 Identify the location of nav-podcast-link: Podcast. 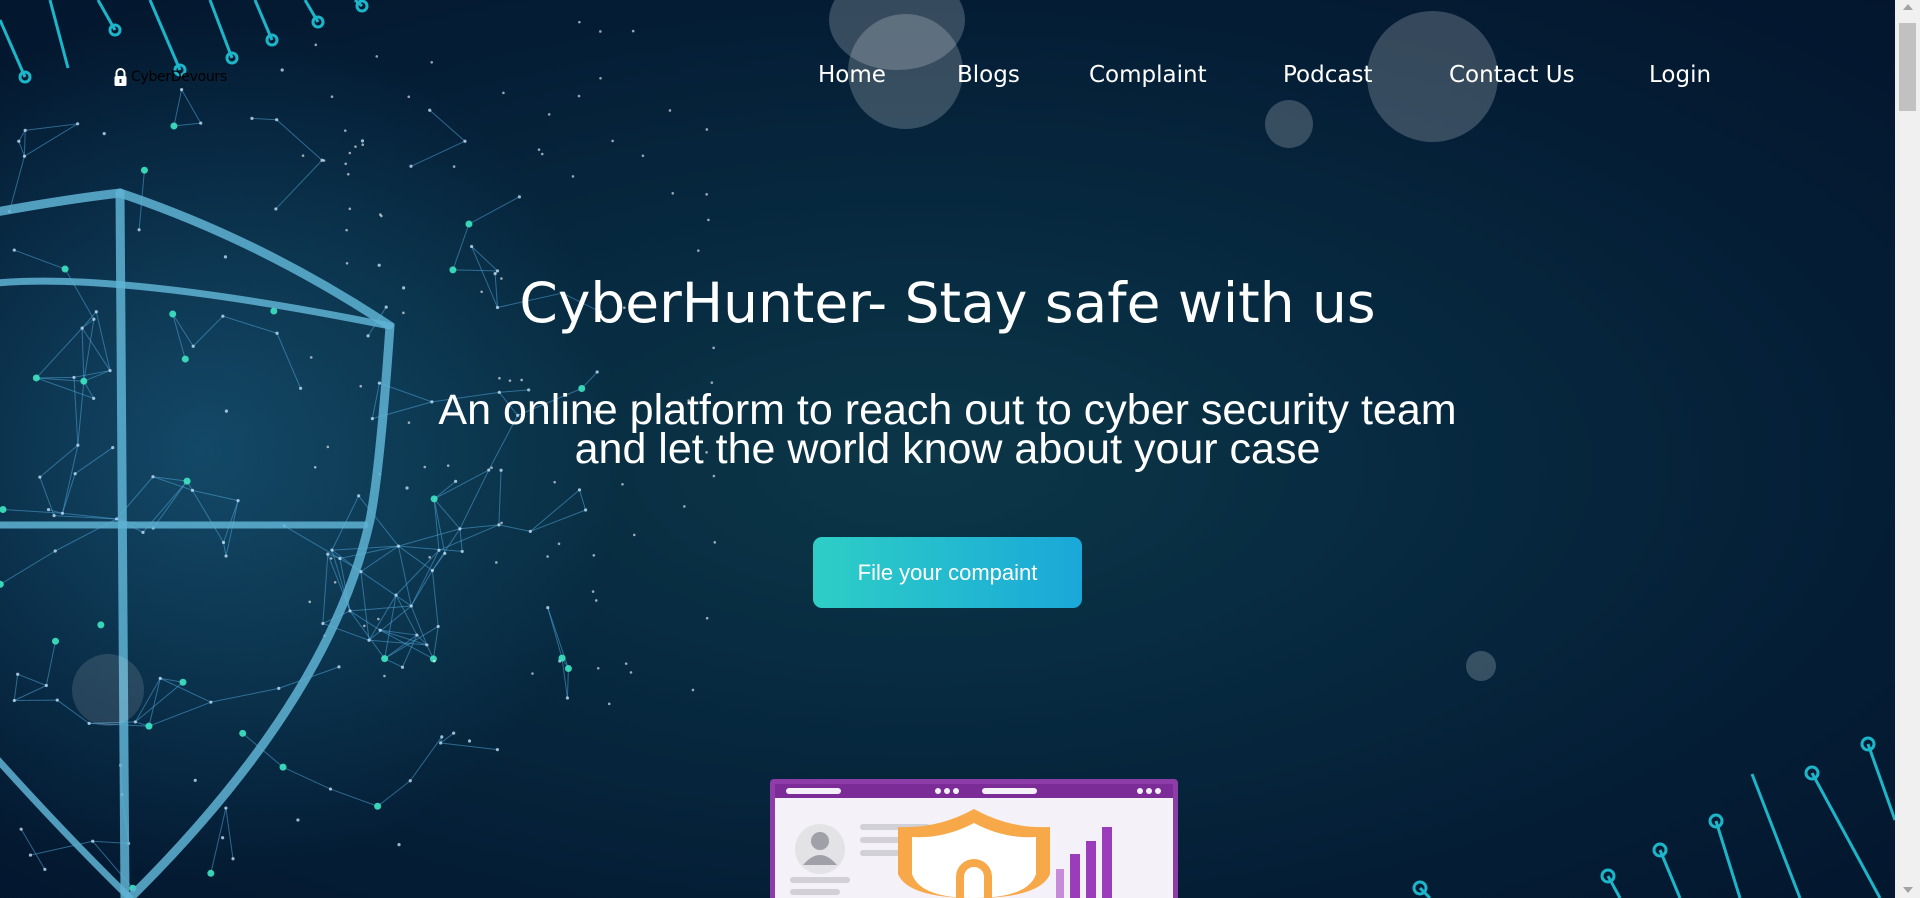
(1327, 75).